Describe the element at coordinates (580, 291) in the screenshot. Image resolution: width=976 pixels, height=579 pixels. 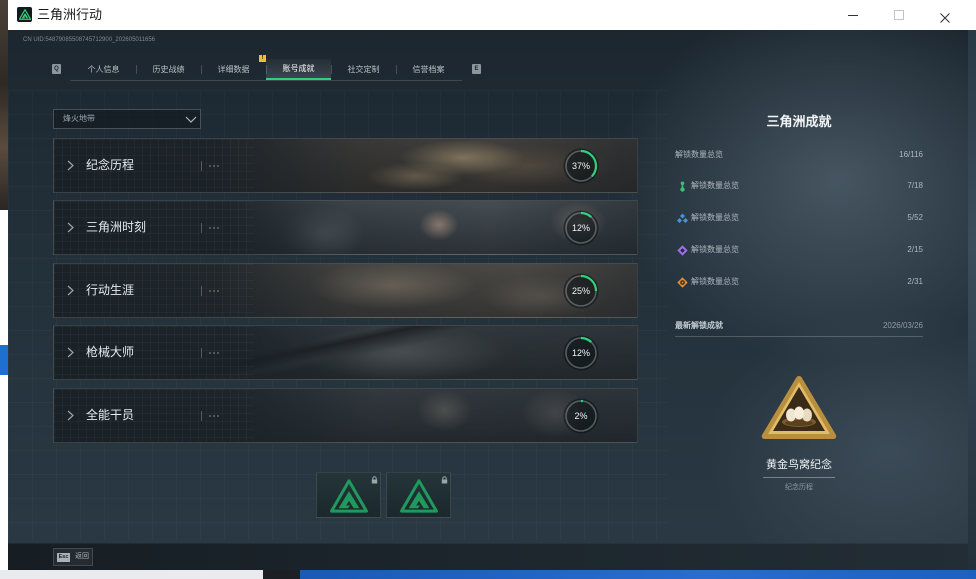
I see `progress-percent: 25%` at that location.